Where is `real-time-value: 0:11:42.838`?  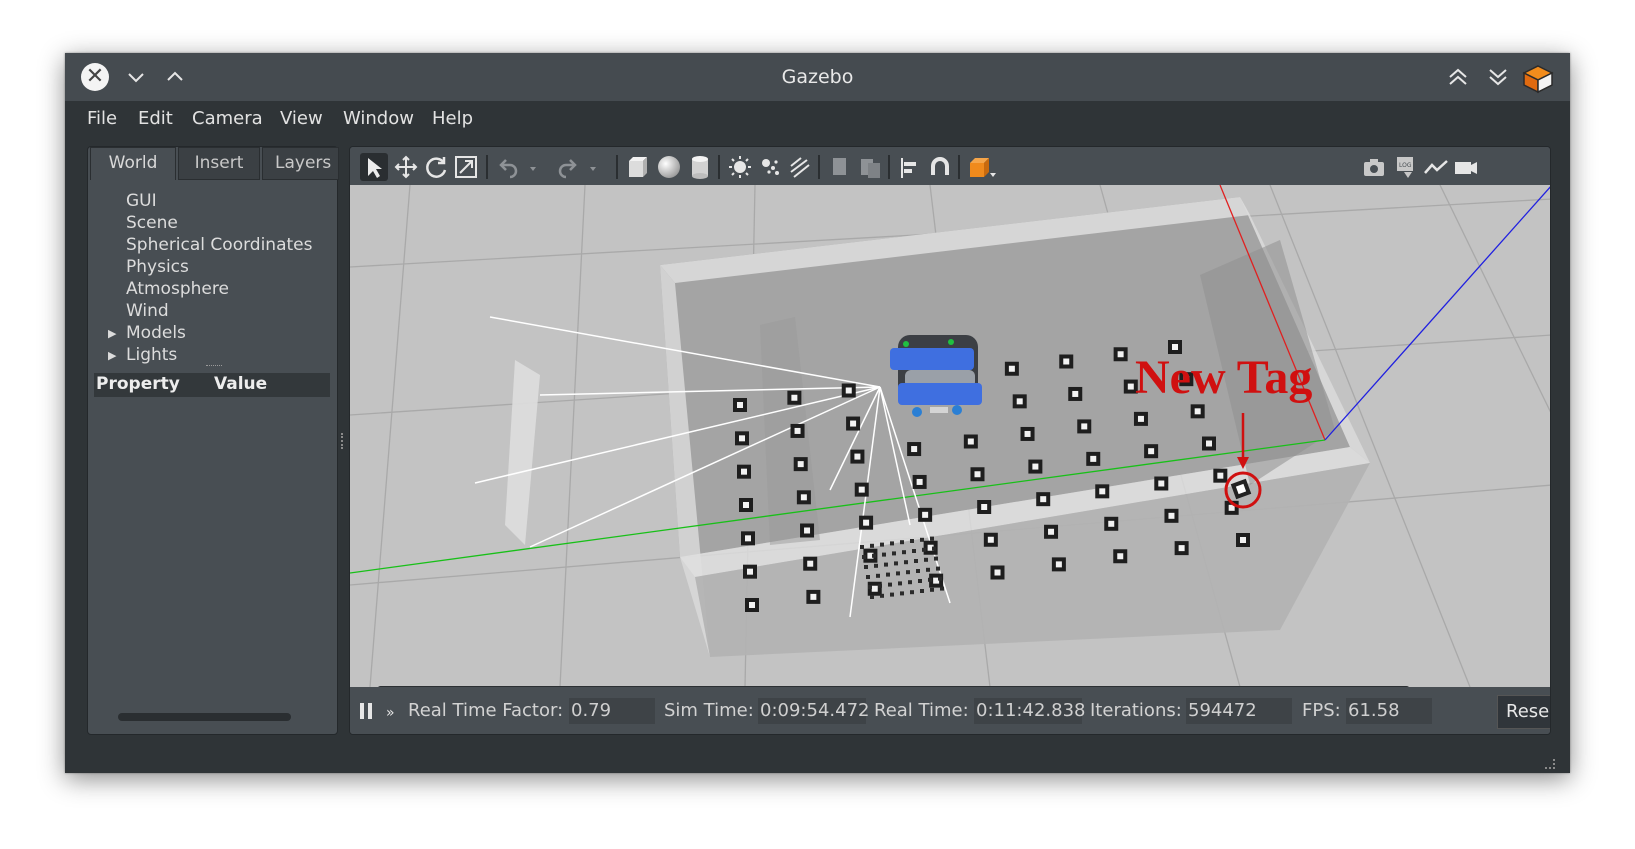
real-time-value: 0:11:42.838 is located at coordinates (1029, 711).